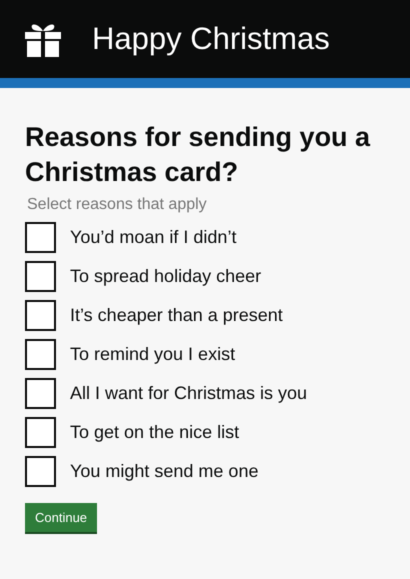  Describe the element at coordinates (117, 205) in the screenshot. I see `hint-text: Select reasons that apply` at that location.